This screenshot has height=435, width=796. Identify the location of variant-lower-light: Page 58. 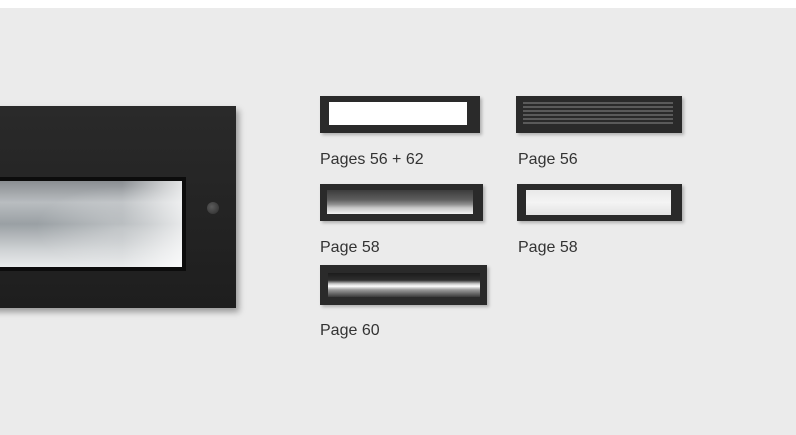
(401, 220).